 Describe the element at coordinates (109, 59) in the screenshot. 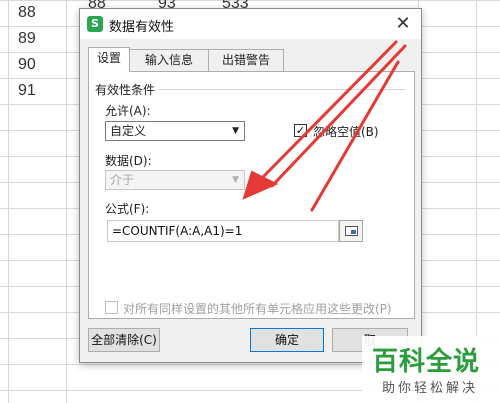

I see `tab-settings: 设置` at that location.